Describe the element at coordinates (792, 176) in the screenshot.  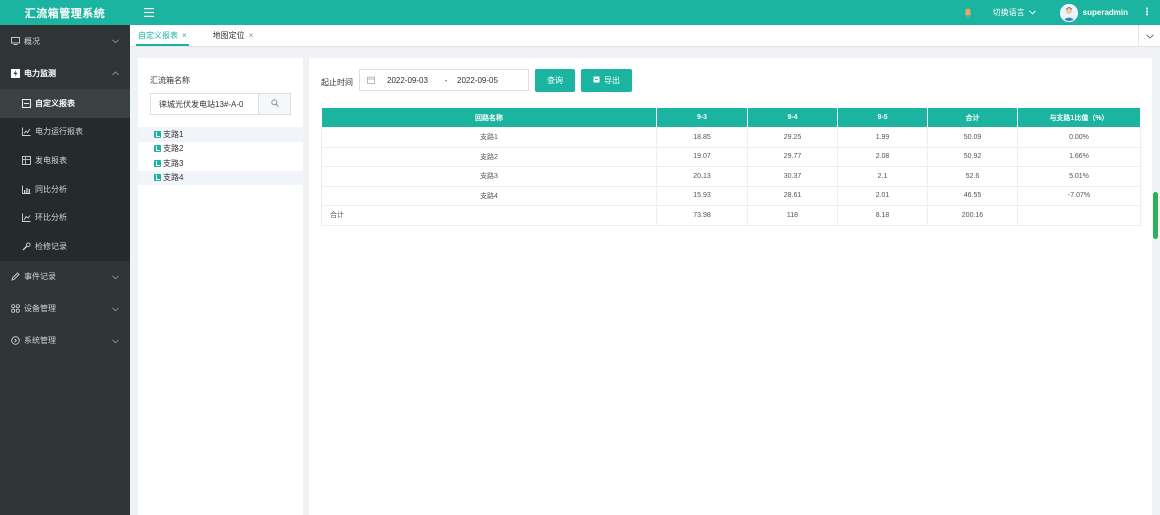
I see `table-cell: 30.37` at that location.